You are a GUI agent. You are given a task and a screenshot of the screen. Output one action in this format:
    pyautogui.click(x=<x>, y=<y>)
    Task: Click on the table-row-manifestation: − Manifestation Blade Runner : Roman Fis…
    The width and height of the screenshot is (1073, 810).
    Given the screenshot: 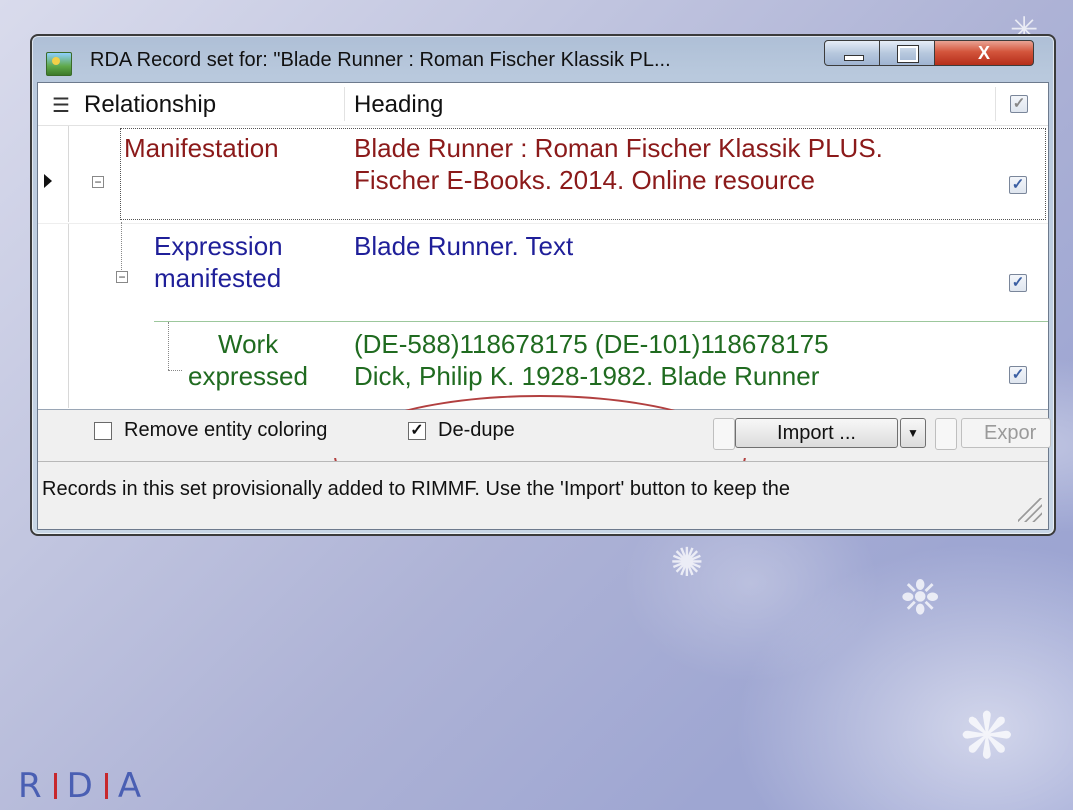 What is the action you would take?
    pyautogui.click(x=543, y=174)
    